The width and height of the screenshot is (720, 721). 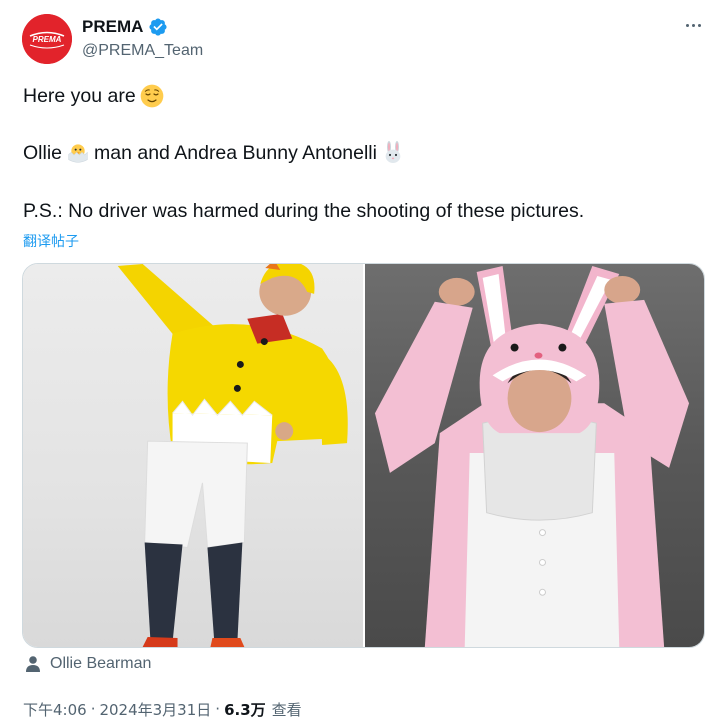 I want to click on rabbit-icon, so click(x=393, y=152).